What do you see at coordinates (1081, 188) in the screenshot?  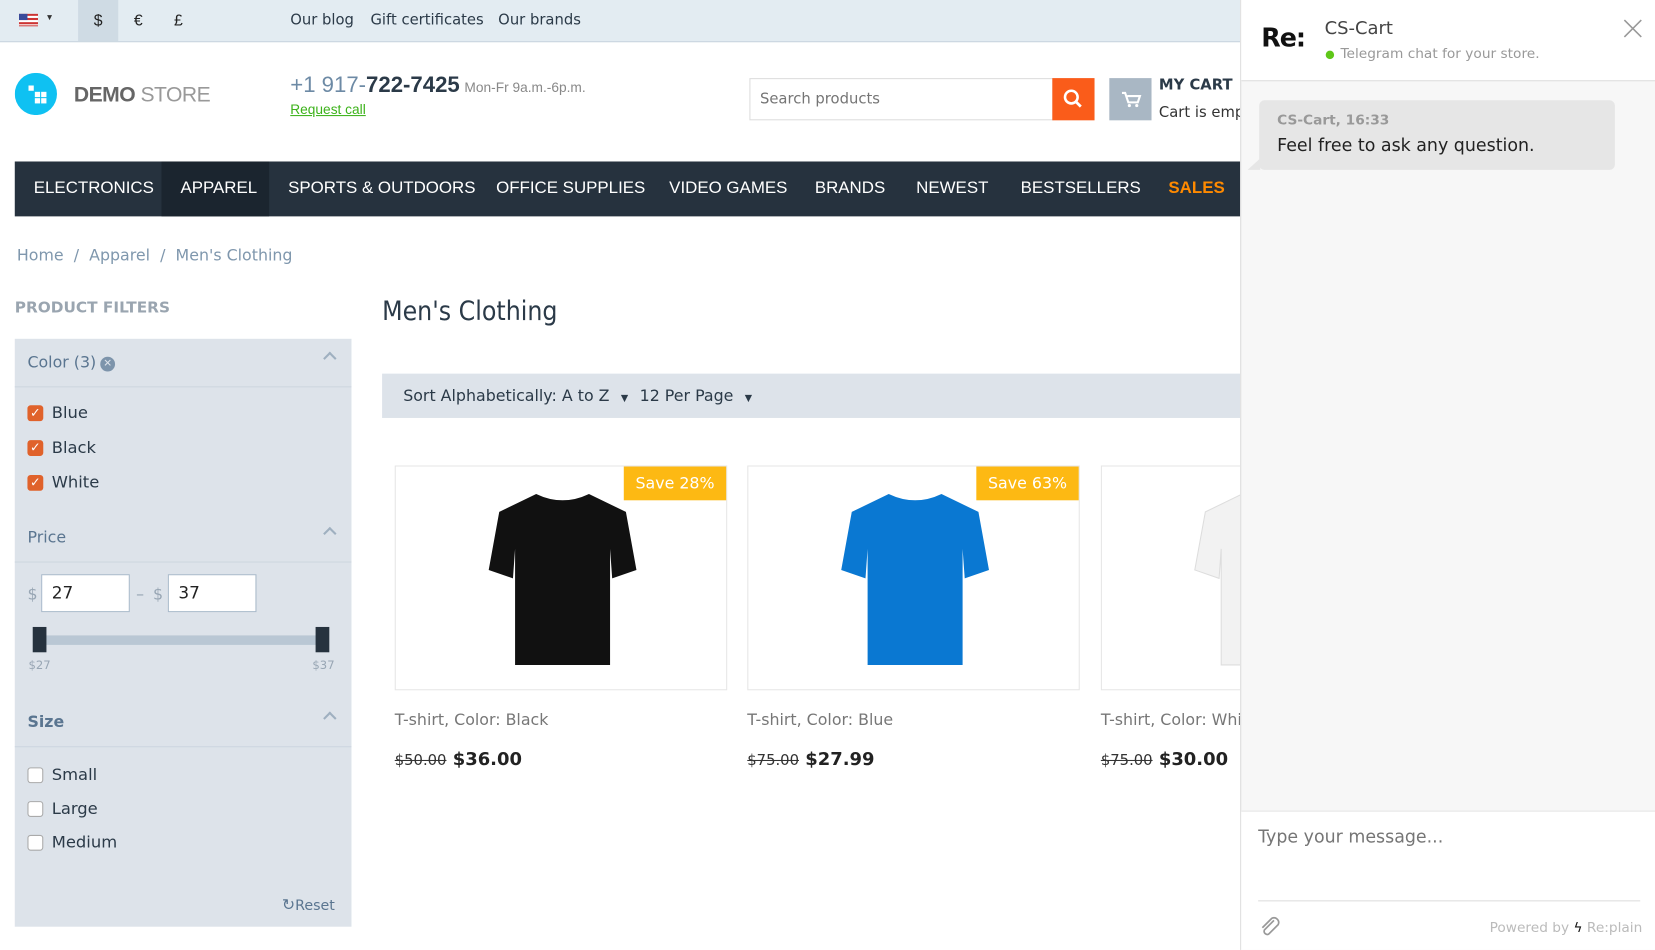 I see `nav-bestsellers: BESTSELLERS` at bounding box center [1081, 188].